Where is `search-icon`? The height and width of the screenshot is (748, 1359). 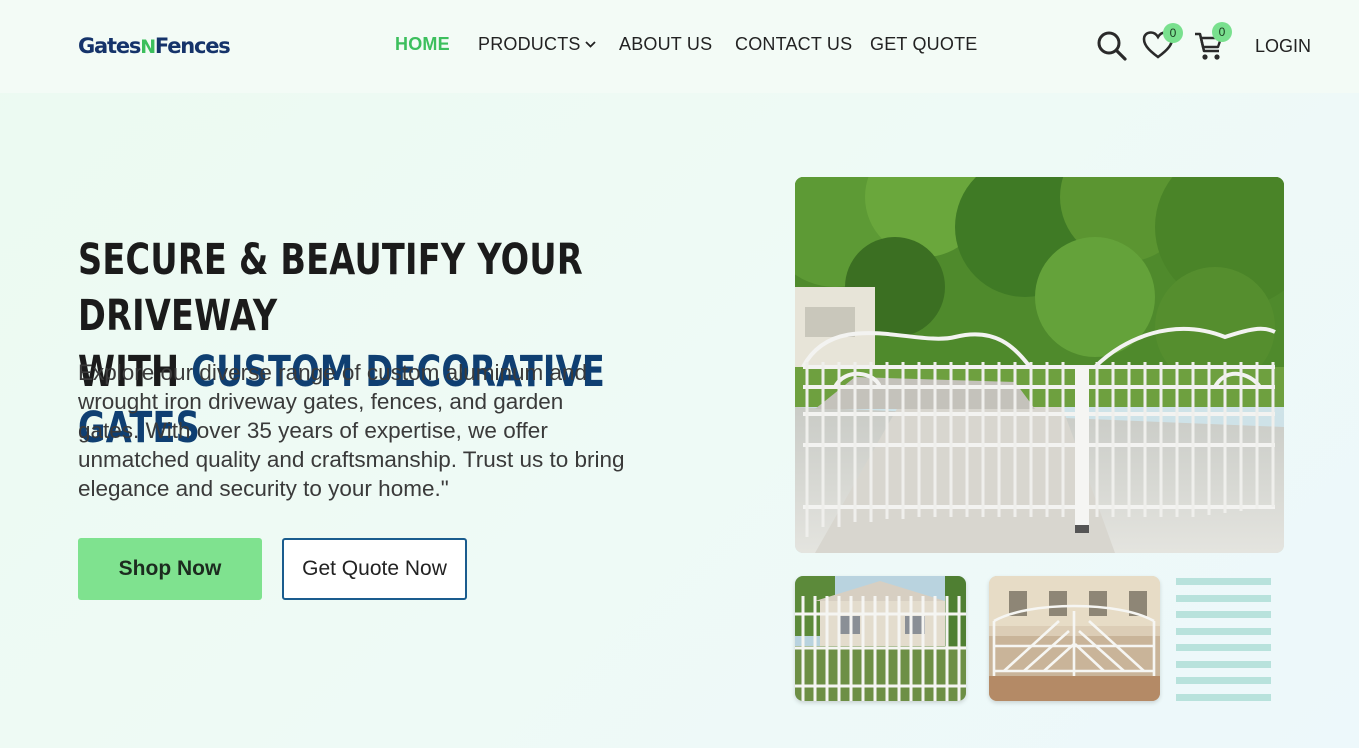 search-icon is located at coordinates (1112, 46).